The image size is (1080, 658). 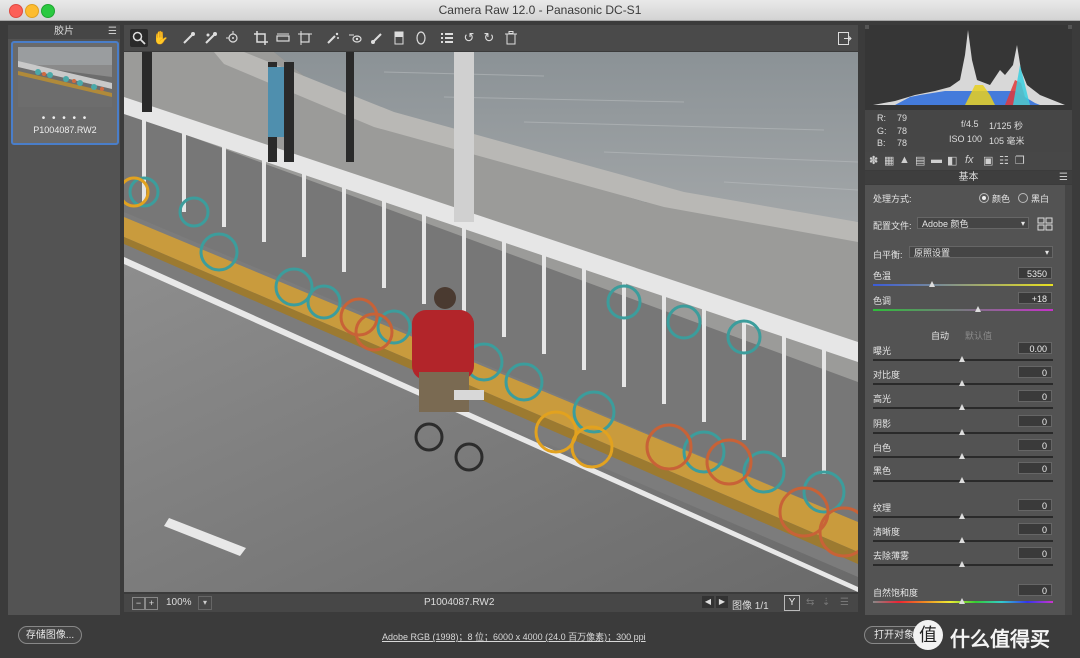 I want to click on tint-slider-thumb, so click(x=978, y=309).